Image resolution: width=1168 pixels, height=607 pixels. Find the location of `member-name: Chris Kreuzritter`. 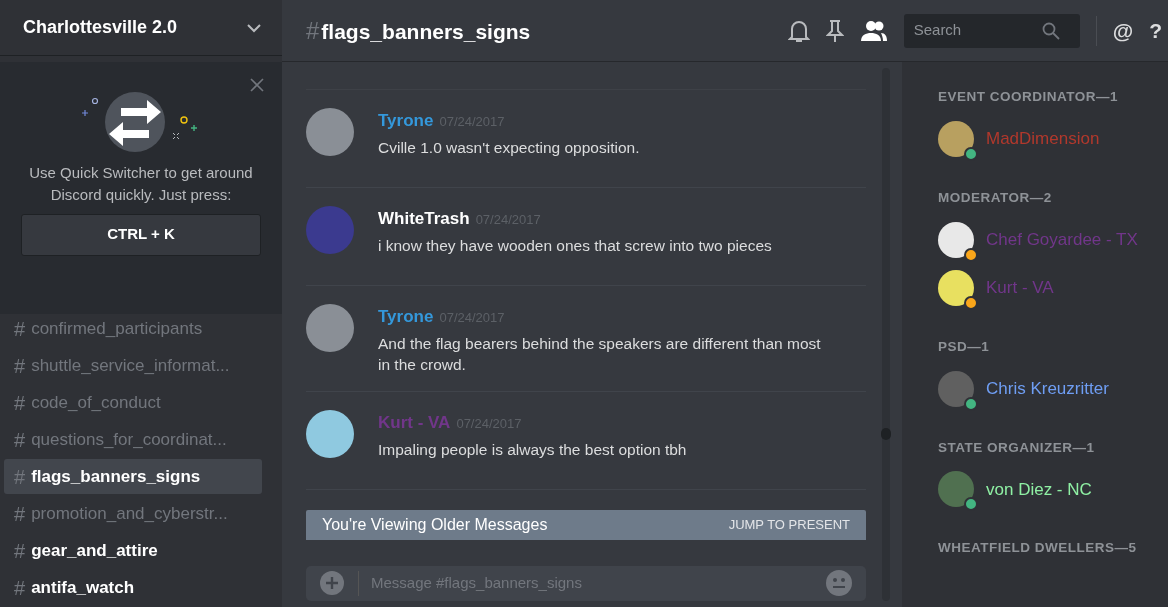

member-name: Chris Kreuzritter is located at coordinates (1047, 388).